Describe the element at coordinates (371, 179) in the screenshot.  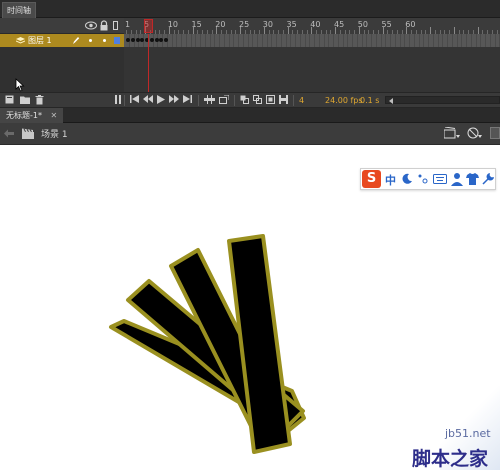
I see `ime-logo: S` at that location.